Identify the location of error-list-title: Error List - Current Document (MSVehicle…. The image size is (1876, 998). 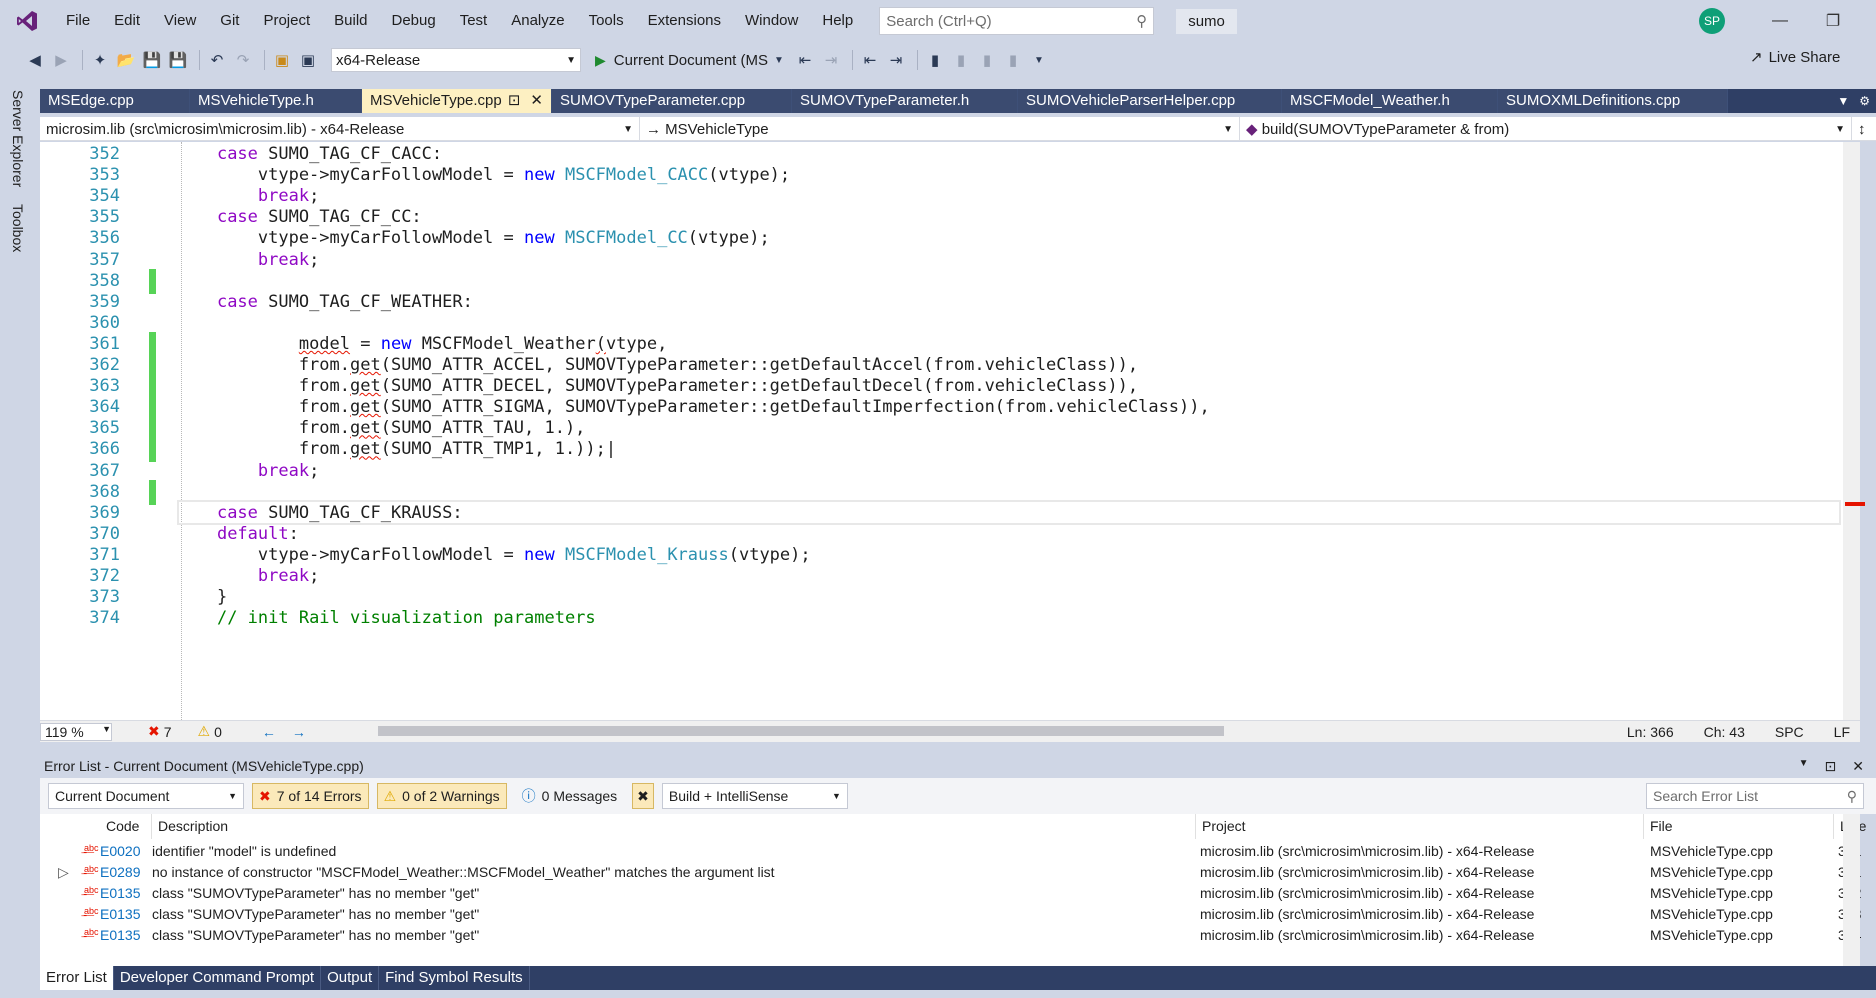
(204, 766).